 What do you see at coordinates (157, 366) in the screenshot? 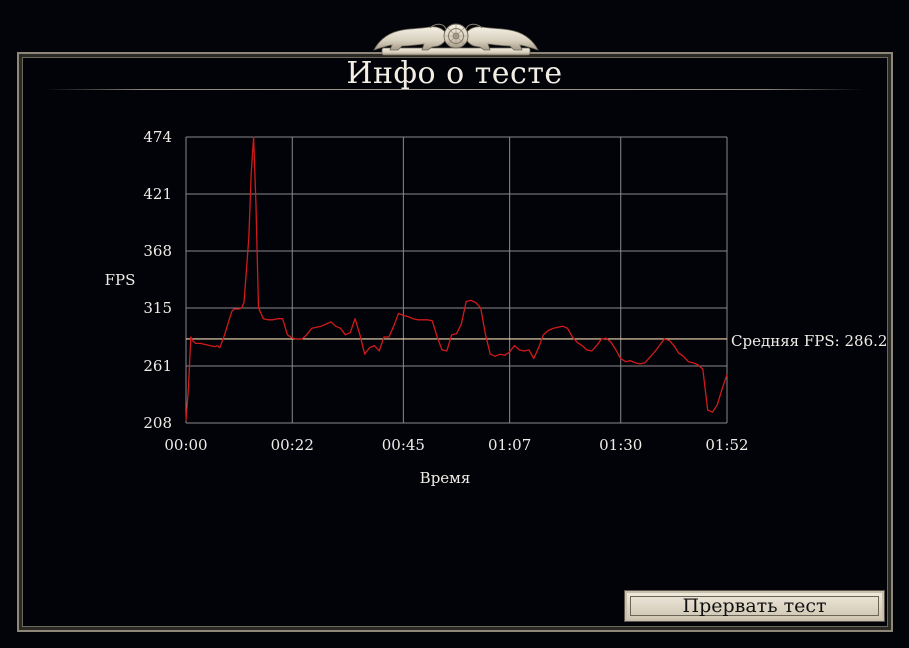
I see `y-tick-label: 261` at bounding box center [157, 366].